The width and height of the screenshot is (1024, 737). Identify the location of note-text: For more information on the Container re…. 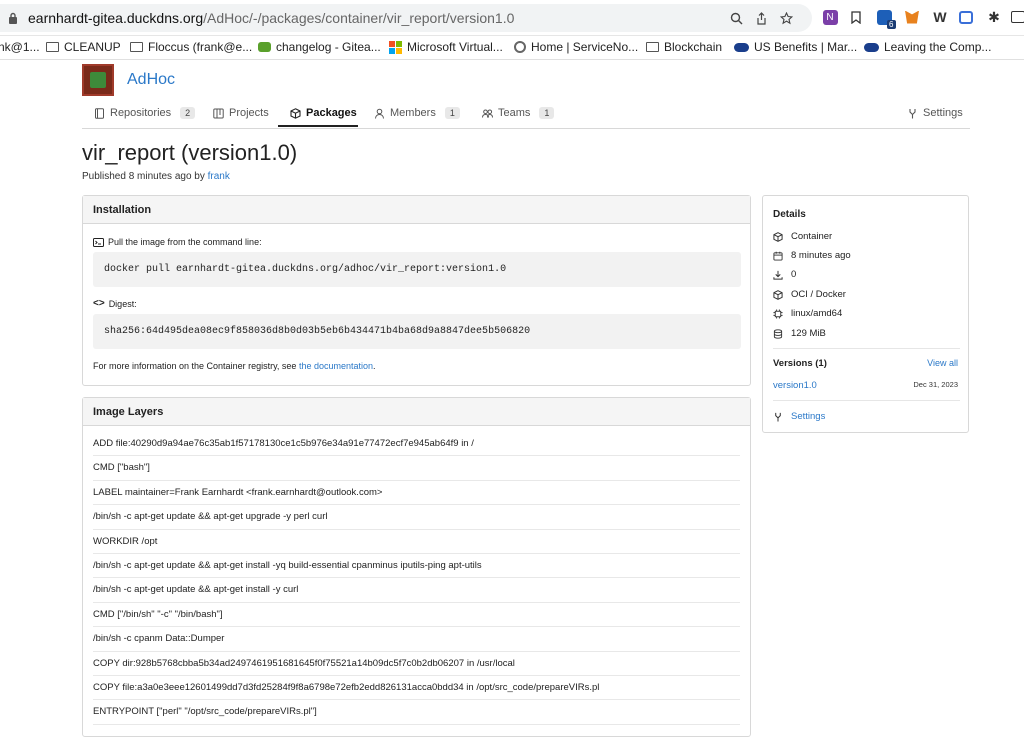
(195, 366).